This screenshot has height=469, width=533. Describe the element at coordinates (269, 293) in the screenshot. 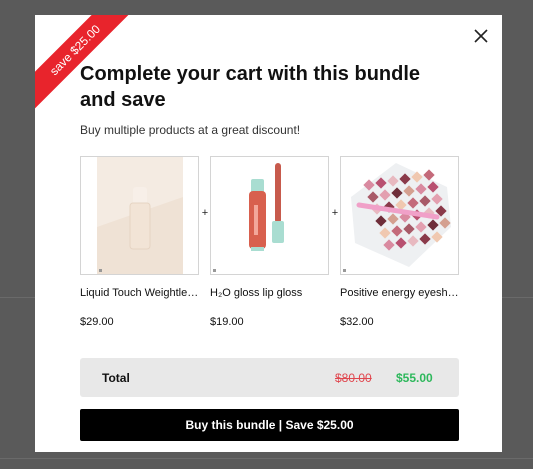

I see `product-name: H₂O gloss lip gloss` at that location.